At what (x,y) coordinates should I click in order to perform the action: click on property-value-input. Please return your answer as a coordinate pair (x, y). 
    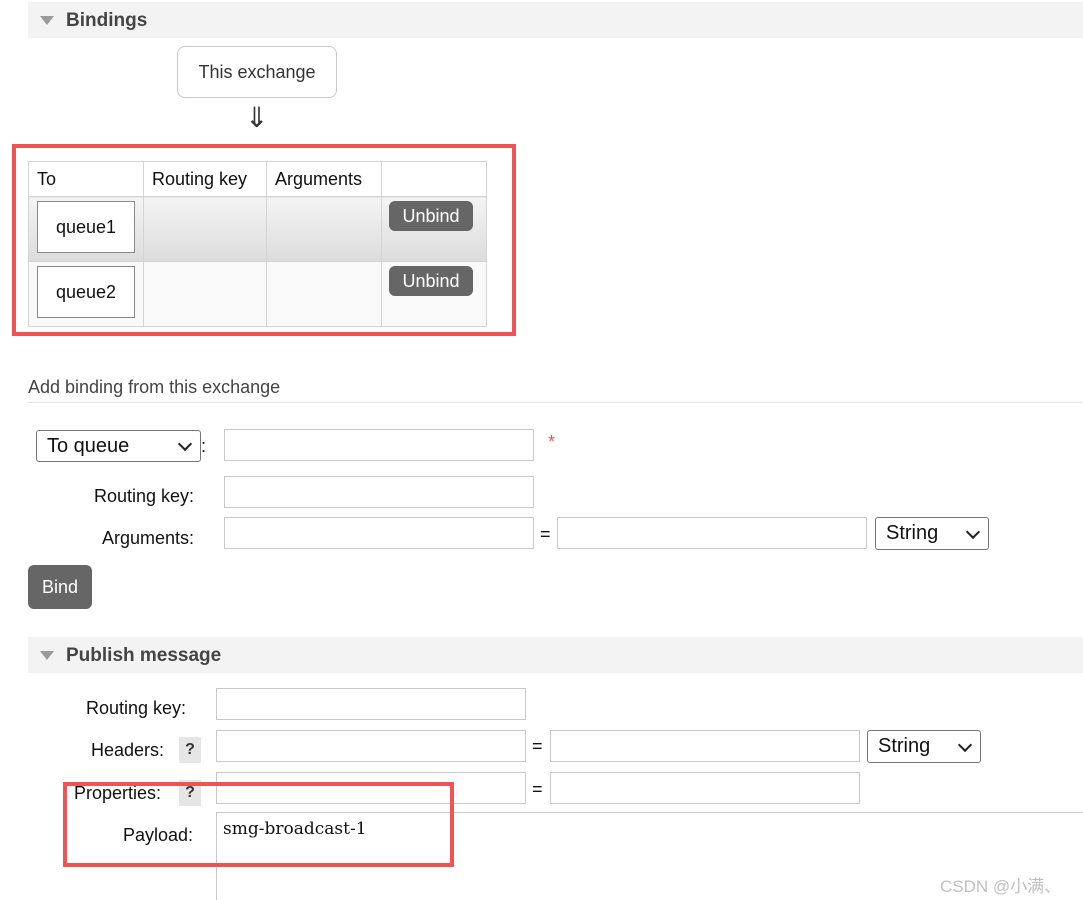
    Looking at the image, I should click on (705, 788).